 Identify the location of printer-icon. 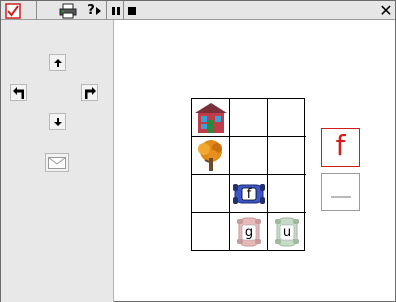
(68, 10).